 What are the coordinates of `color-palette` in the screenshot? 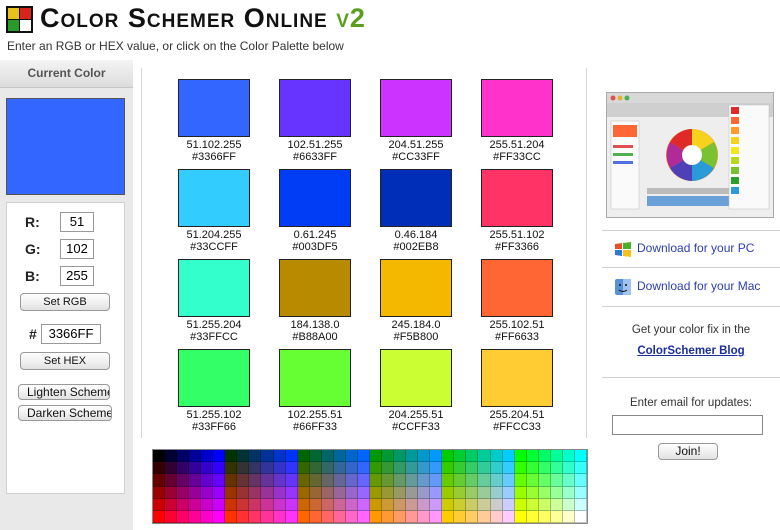 It's located at (370, 486).